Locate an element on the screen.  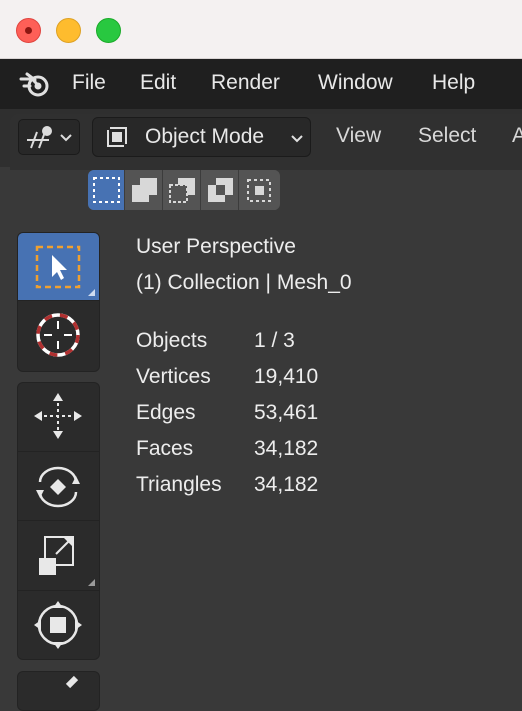
object-mode-dropdown: Object Mode is located at coordinates (201, 137).